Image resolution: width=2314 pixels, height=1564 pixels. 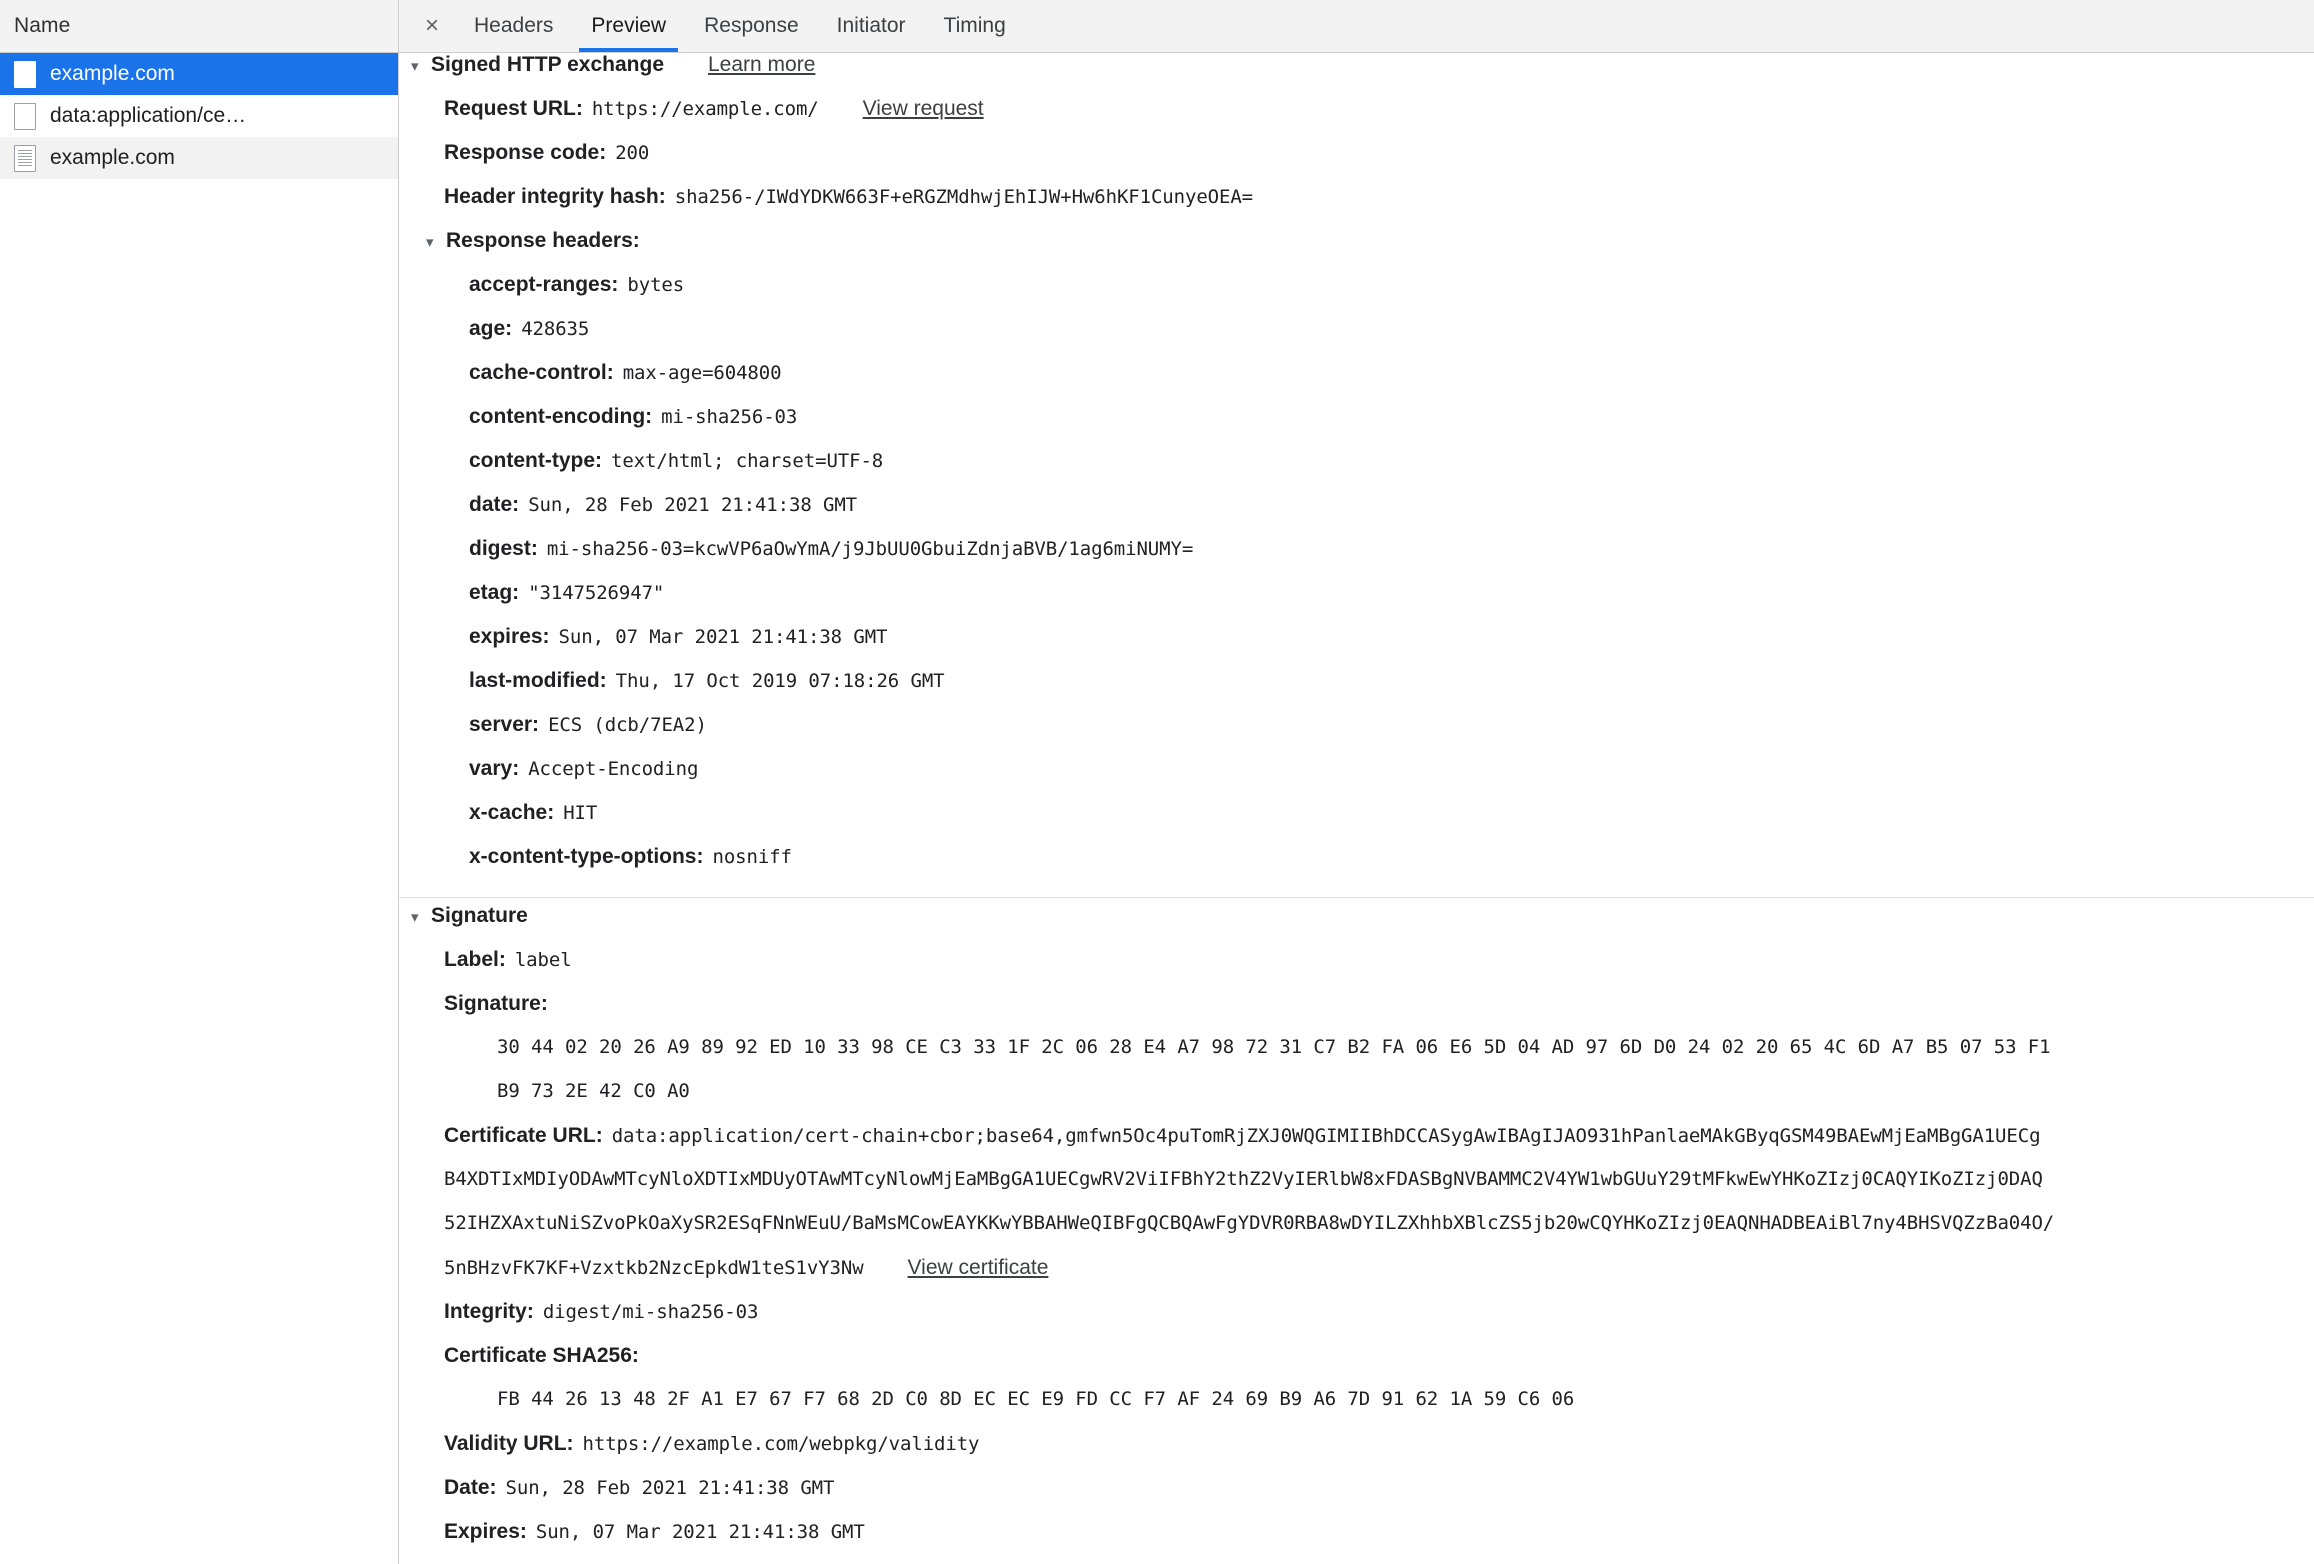 I want to click on request-list-item-0: example.com, so click(x=199, y=74).